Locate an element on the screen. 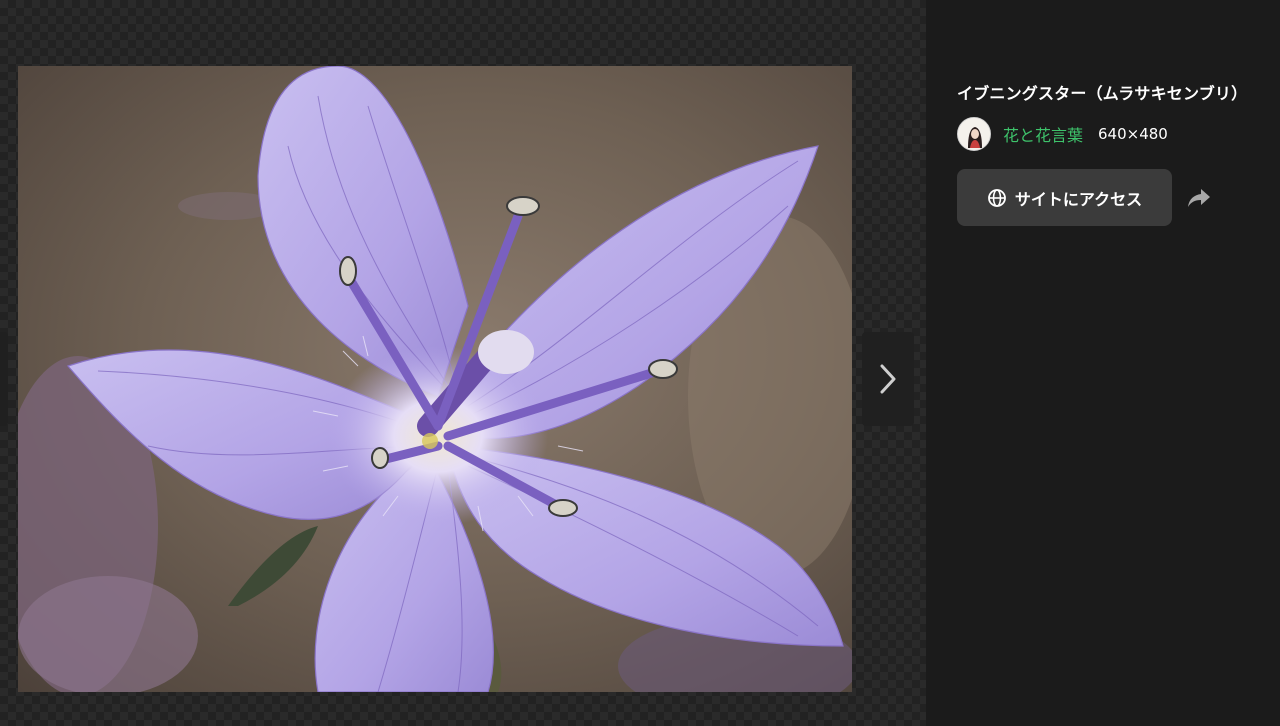 The height and width of the screenshot is (726, 1280). globe-icon is located at coordinates (997, 198).